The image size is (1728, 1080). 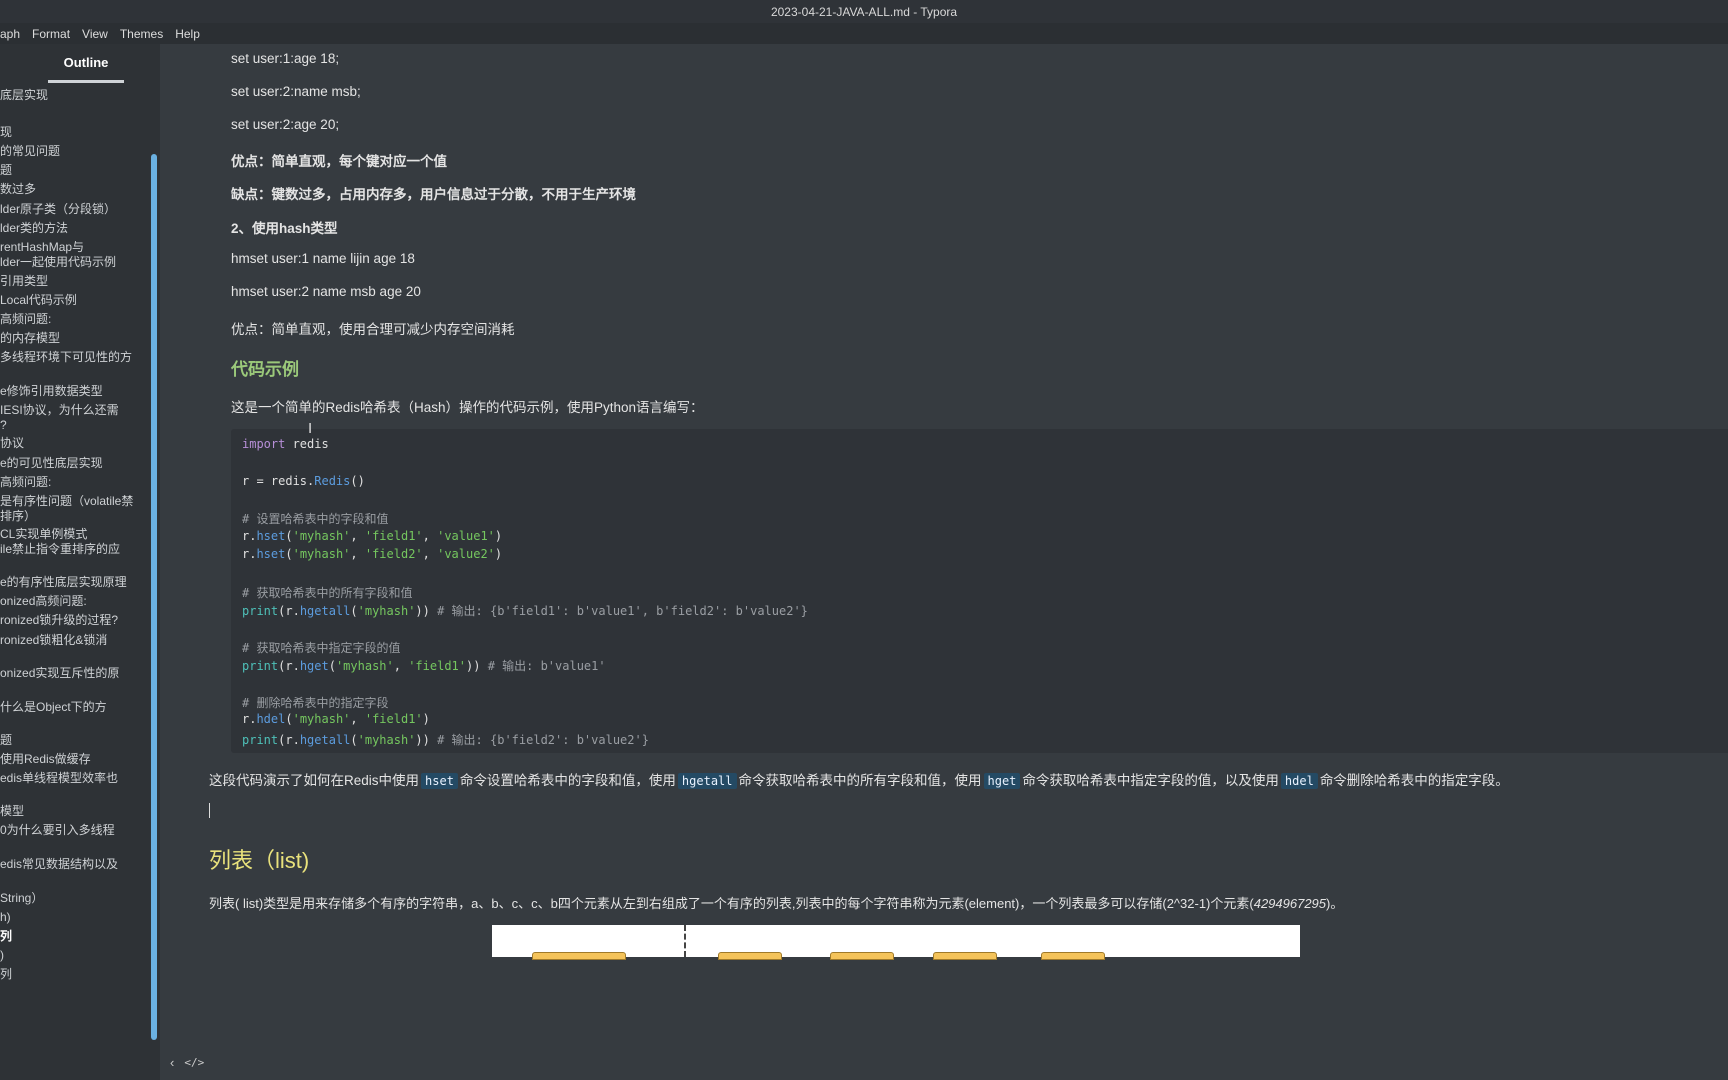 I want to click on outline-item: 协议, so click(x=12, y=443).